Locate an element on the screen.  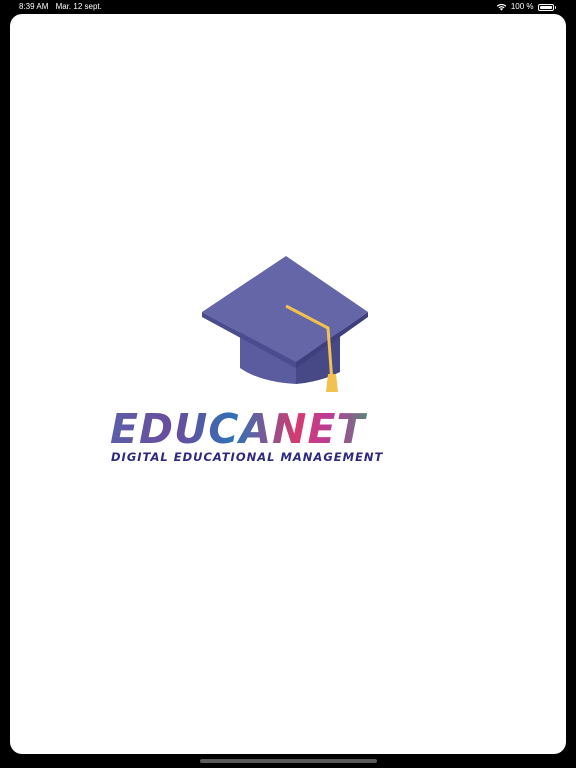
wifi-icon is located at coordinates (501, 7).